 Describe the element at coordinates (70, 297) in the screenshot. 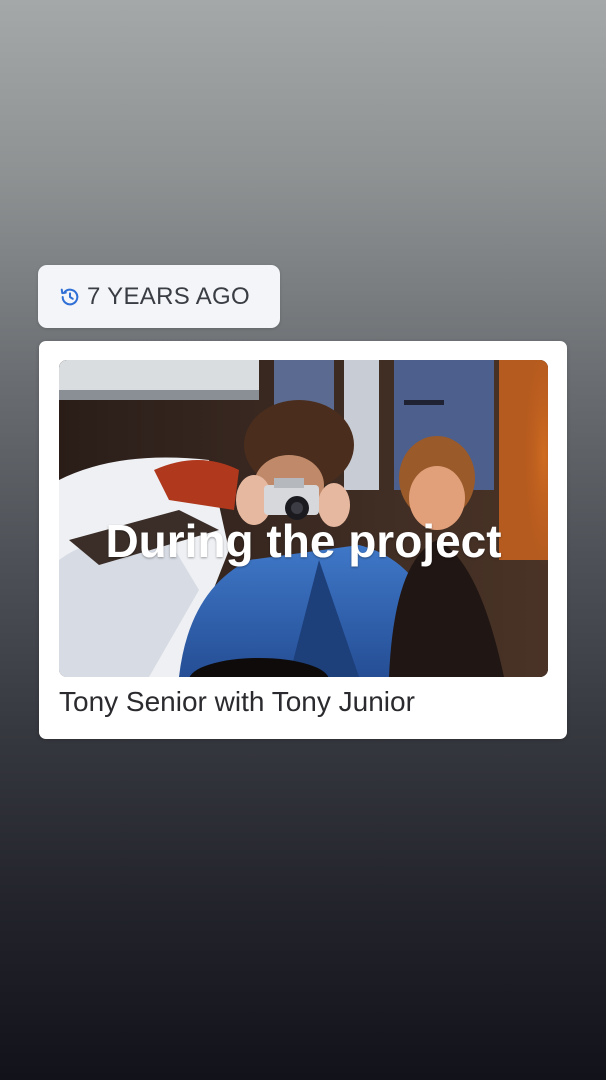

I see `history-icon` at that location.